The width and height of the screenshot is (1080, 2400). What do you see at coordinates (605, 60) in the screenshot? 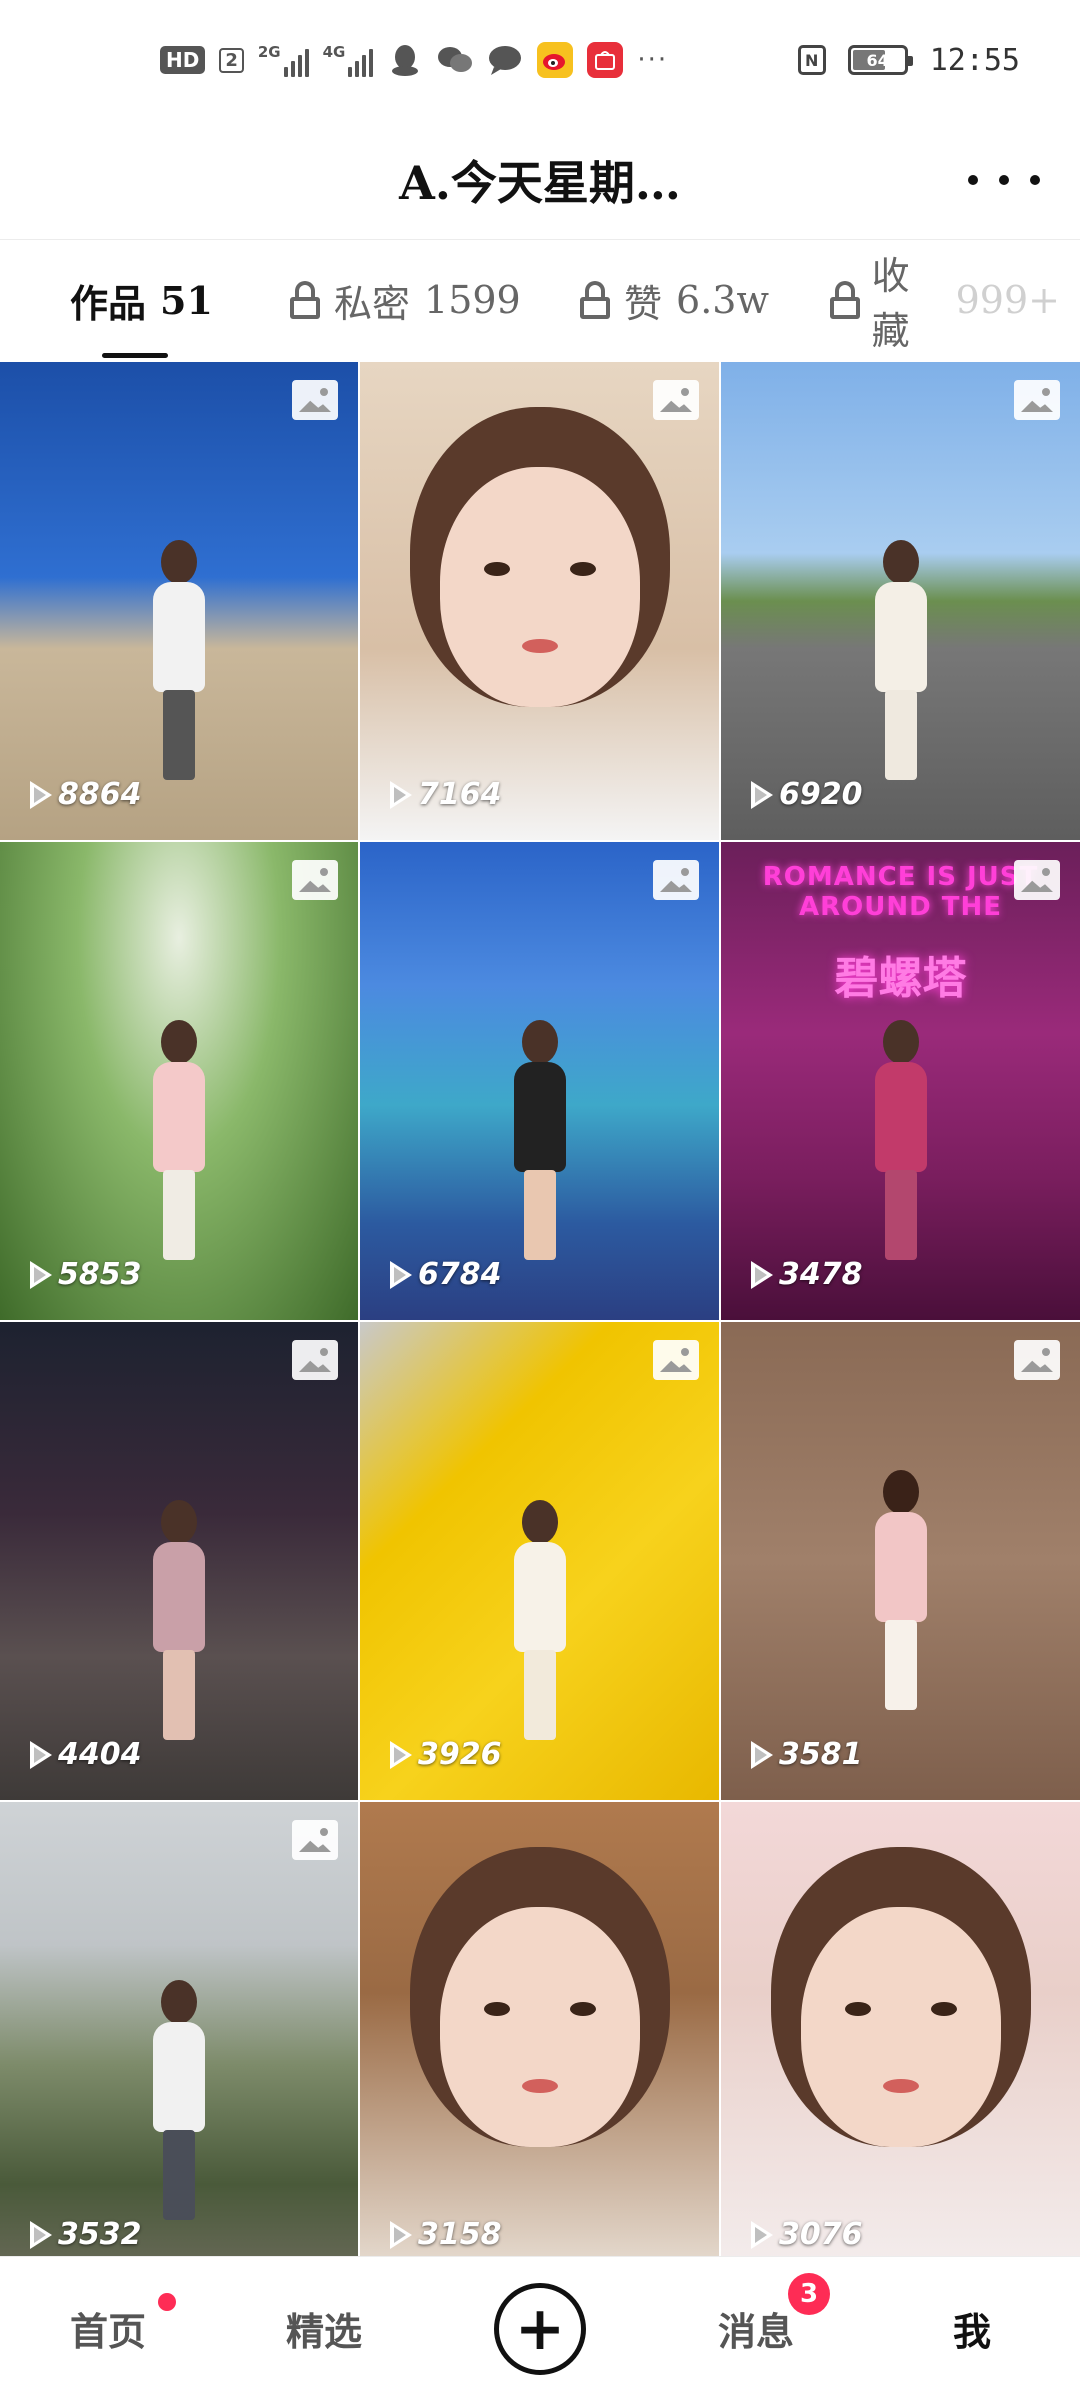
I see `huawei-icon` at bounding box center [605, 60].